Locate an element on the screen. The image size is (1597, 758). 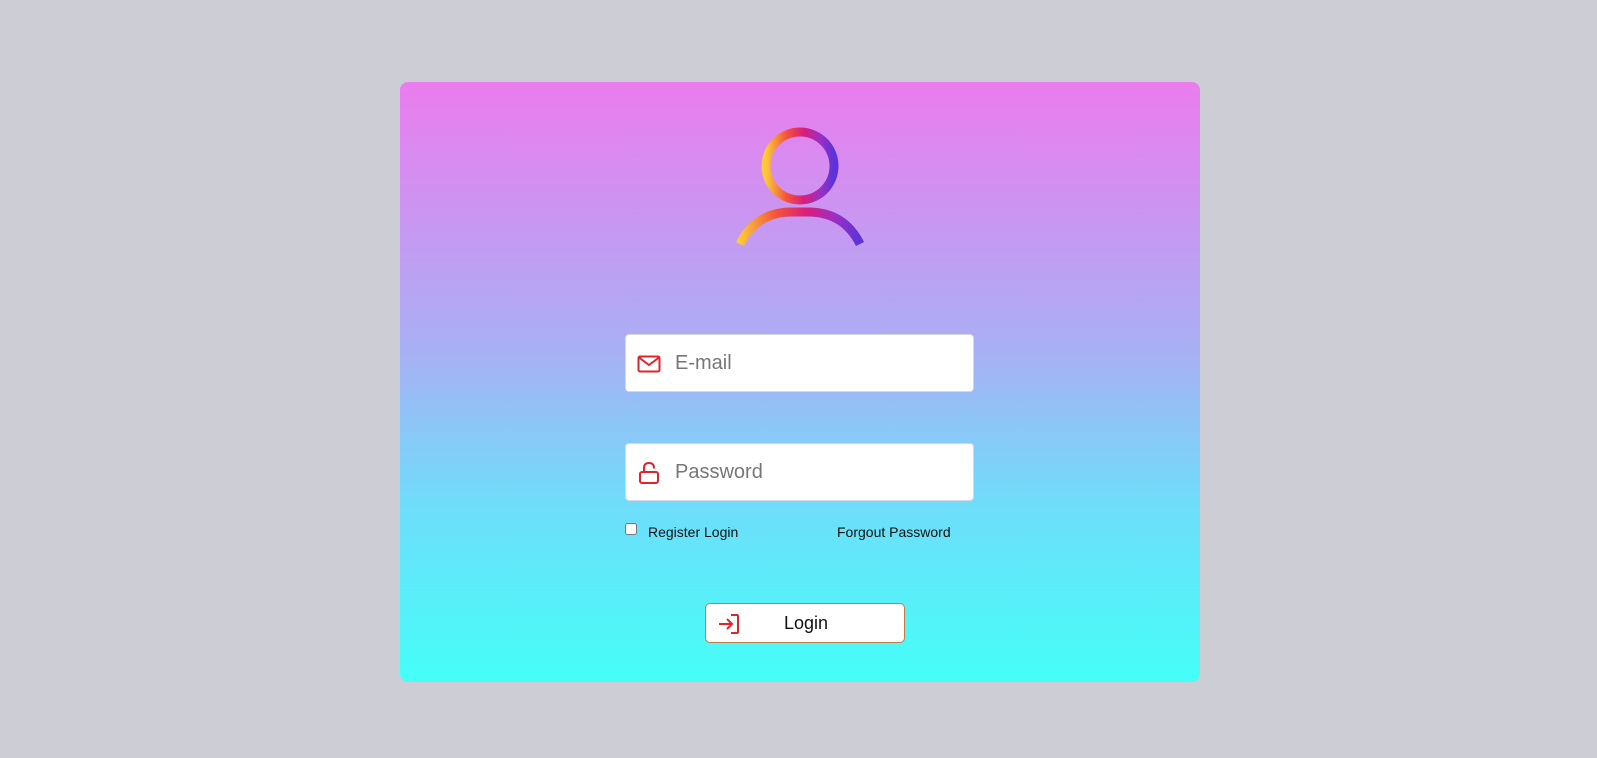
remember-checkbox is located at coordinates (631, 529).